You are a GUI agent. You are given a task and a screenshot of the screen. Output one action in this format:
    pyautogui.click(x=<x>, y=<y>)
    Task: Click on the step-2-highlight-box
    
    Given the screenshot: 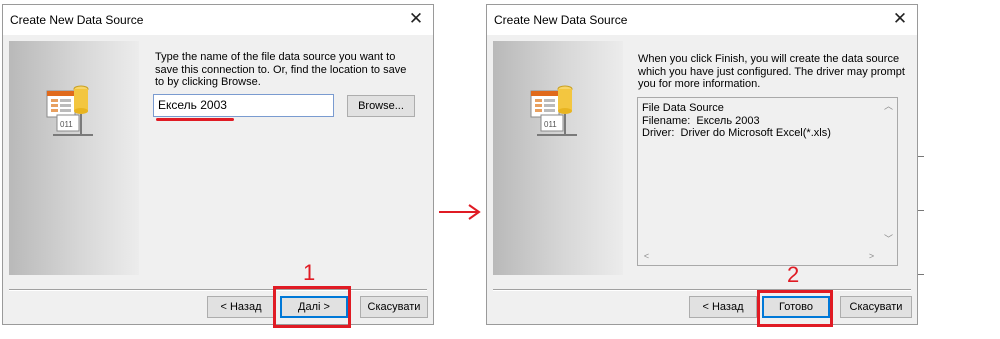 What is the action you would take?
    pyautogui.click(x=795, y=308)
    